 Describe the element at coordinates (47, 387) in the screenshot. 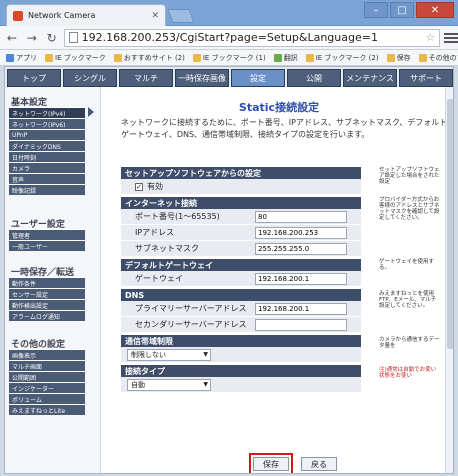

I see `sidebar-item-indicator: インジケーター` at that location.